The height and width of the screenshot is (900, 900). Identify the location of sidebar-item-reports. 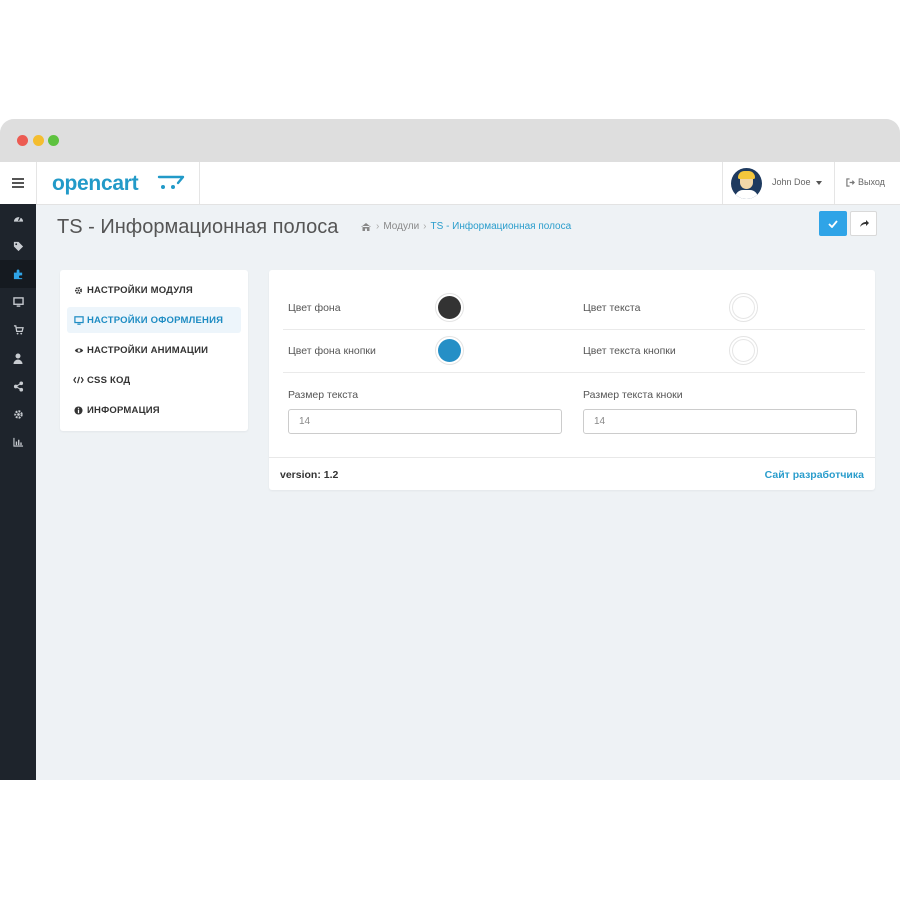
(18, 442).